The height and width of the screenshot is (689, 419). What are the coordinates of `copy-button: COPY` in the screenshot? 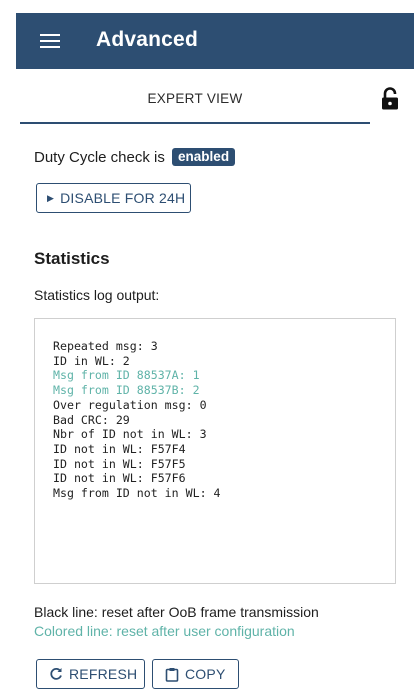 It's located at (195, 674).